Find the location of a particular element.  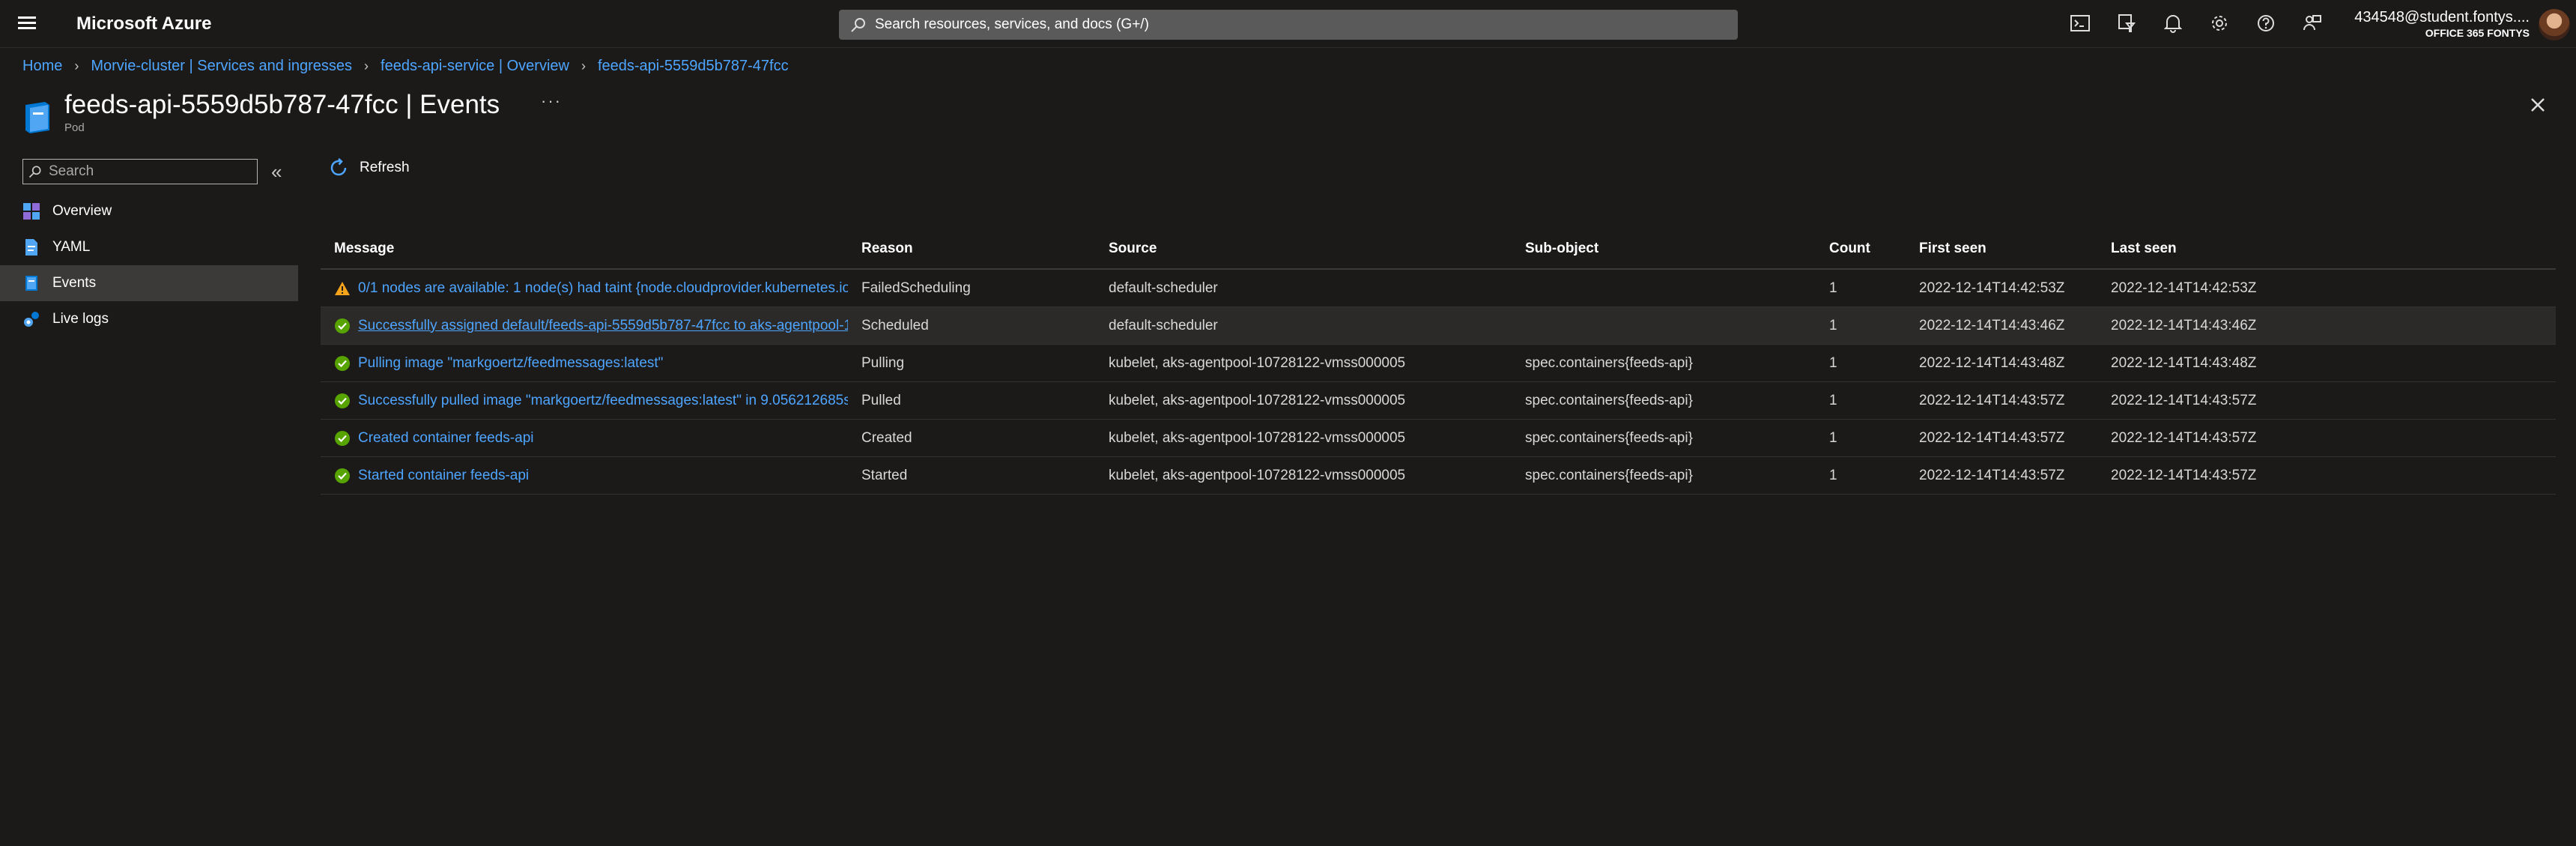

event-message-link: Started container feeds-api is located at coordinates (603, 476).